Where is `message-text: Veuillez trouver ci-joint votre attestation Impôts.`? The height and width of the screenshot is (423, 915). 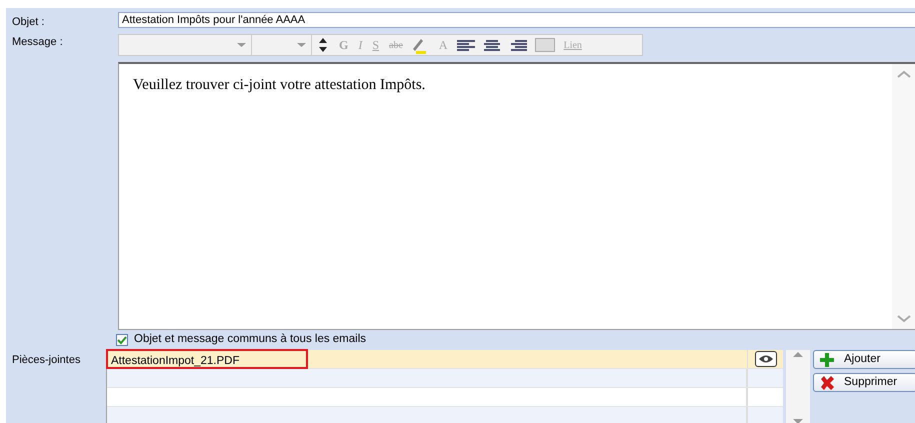
message-text: Veuillez trouver ci-joint votre attestation Impôts. is located at coordinates (279, 85).